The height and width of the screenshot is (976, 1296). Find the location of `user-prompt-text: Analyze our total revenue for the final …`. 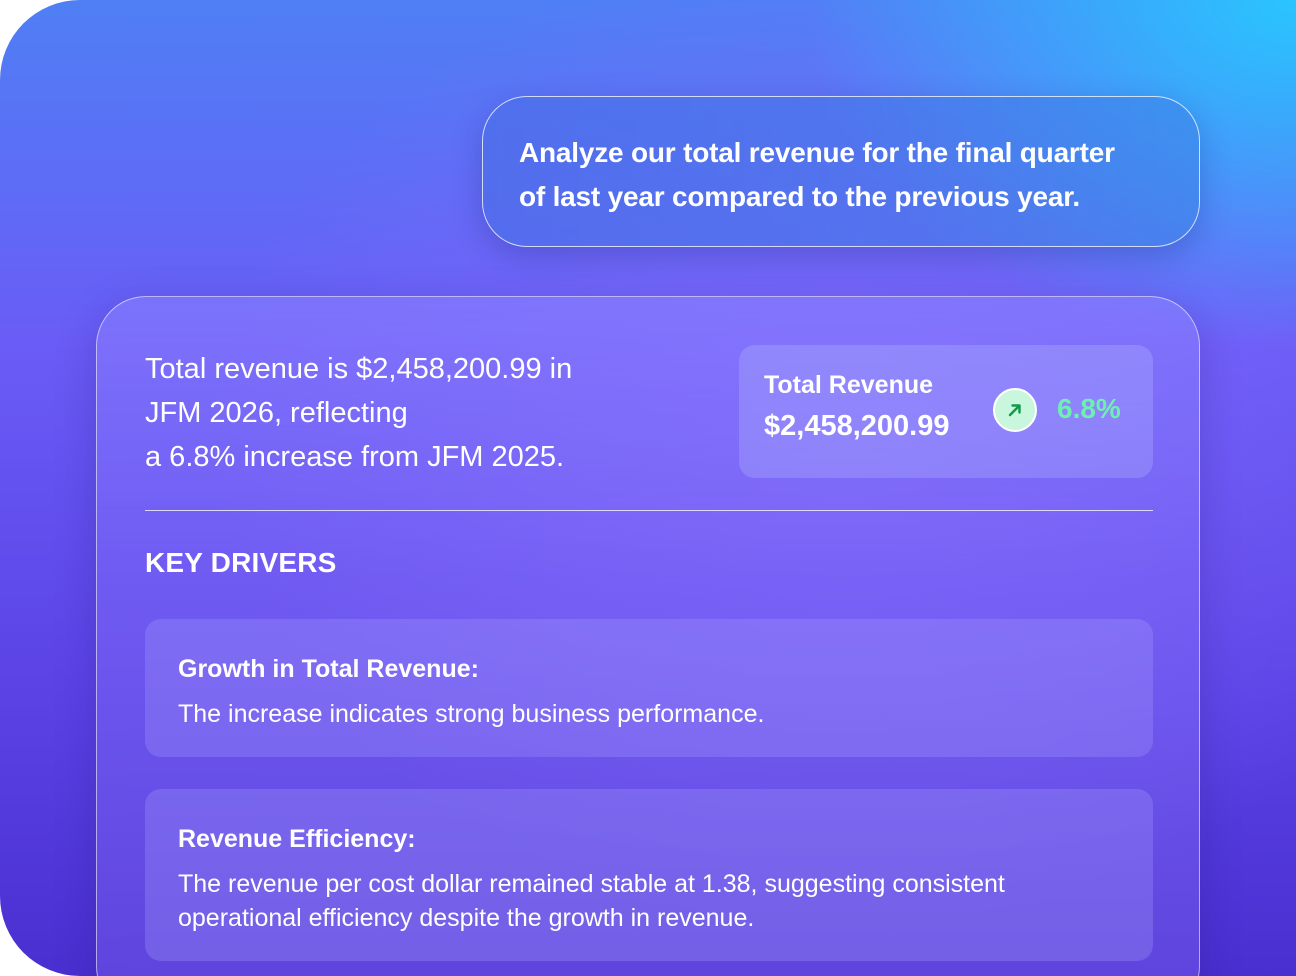

user-prompt-text: Analyze our total revenue for the final … is located at coordinates (817, 174).